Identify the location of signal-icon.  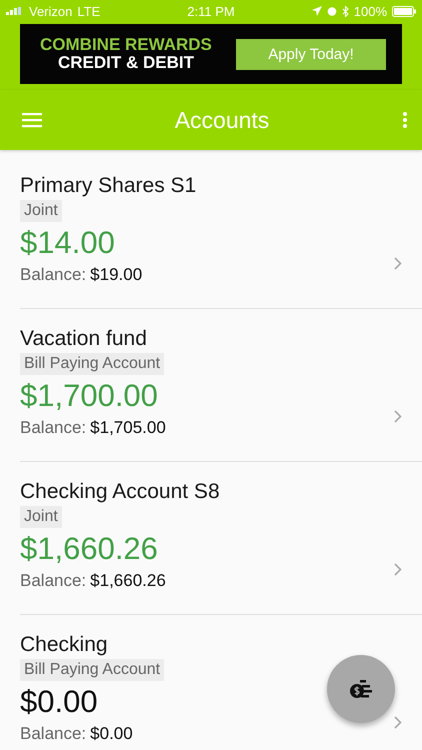
(15, 11).